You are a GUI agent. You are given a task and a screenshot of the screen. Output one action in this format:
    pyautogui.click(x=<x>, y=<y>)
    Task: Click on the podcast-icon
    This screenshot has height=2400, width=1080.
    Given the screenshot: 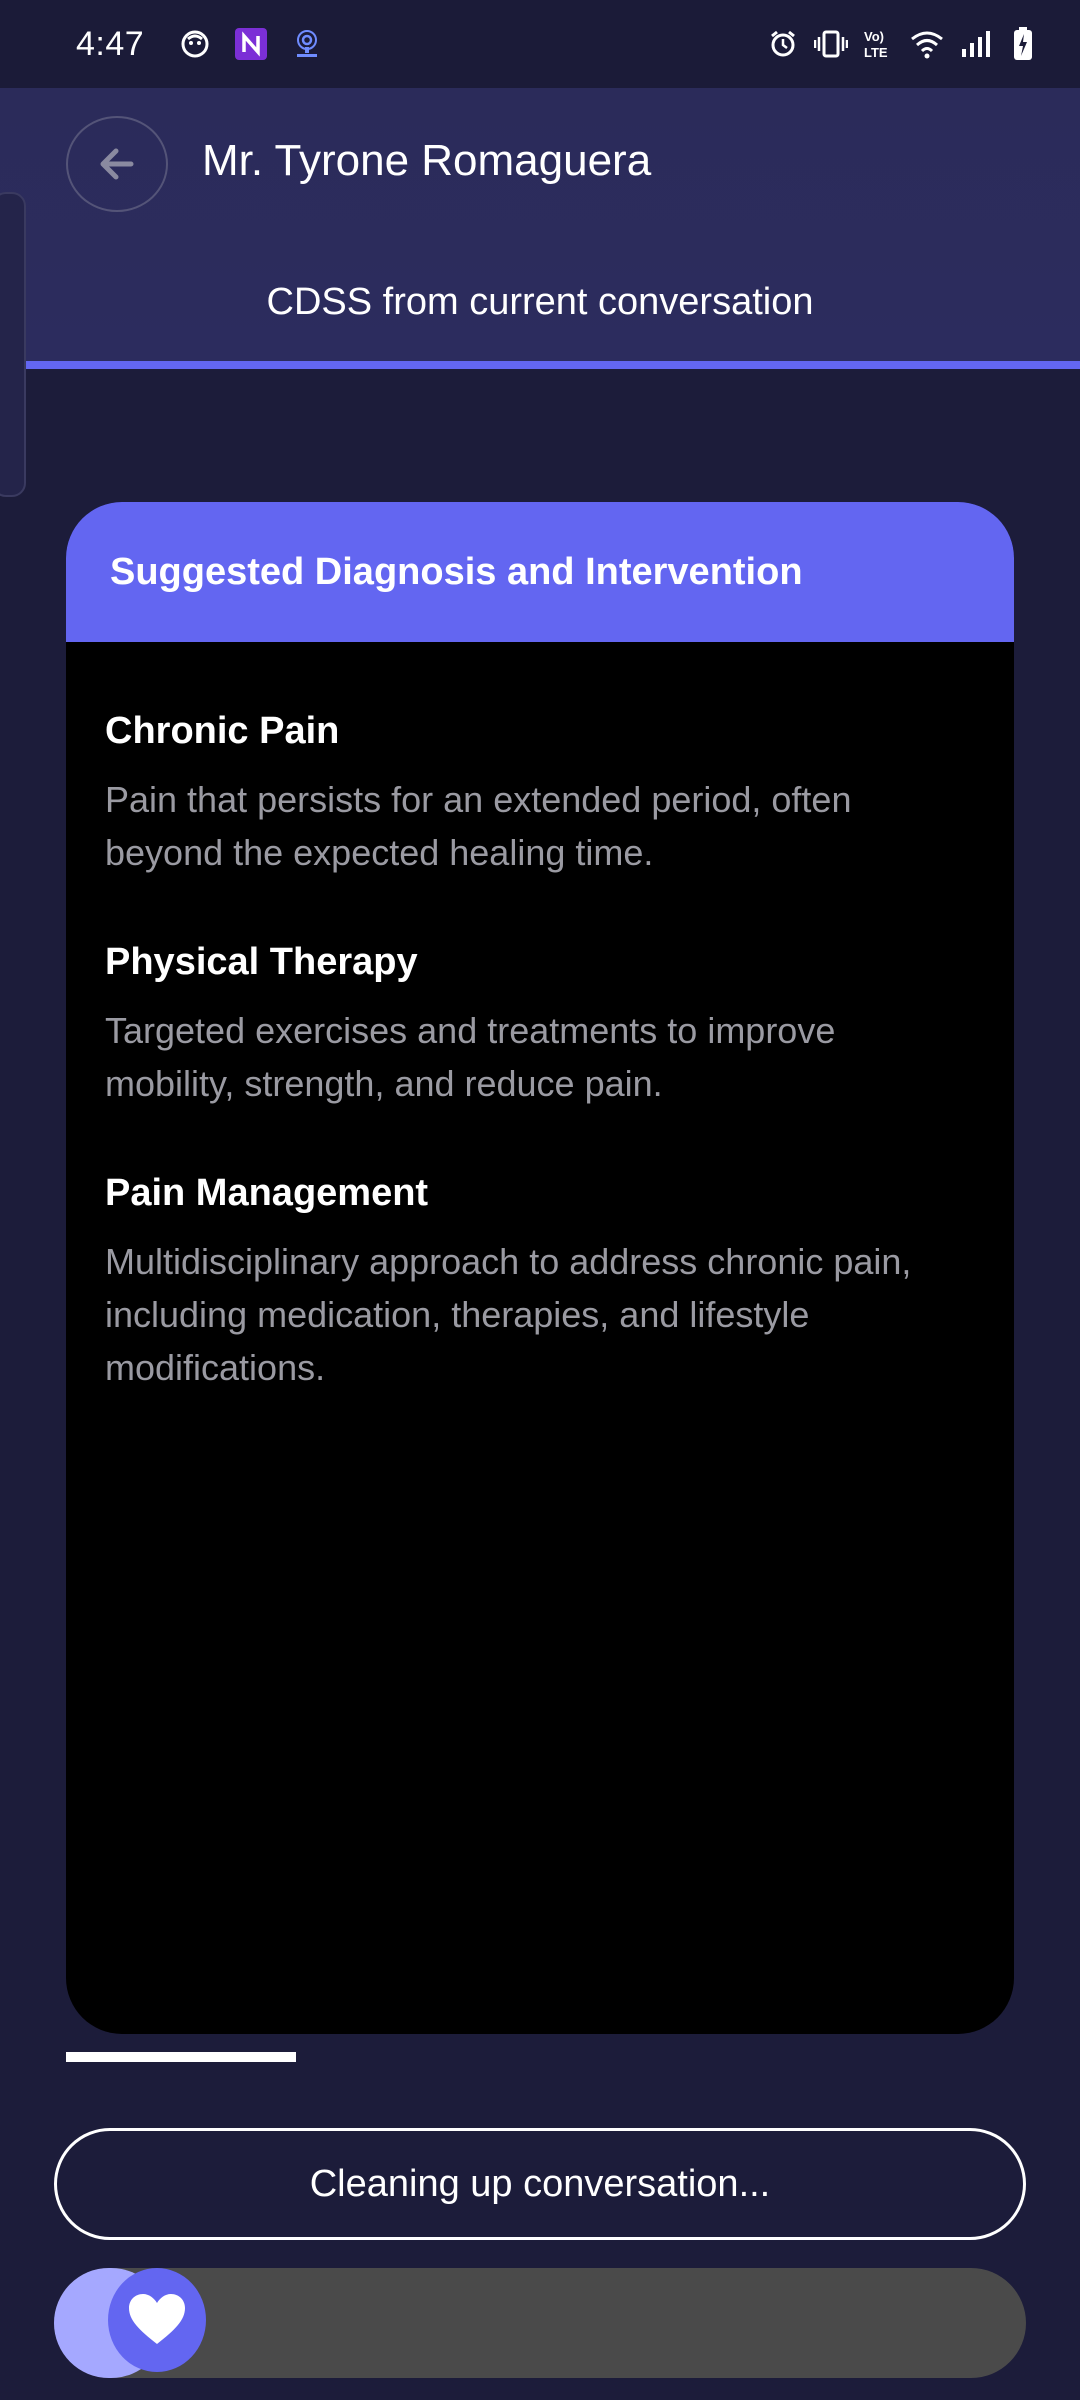 What is the action you would take?
    pyautogui.click(x=307, y=44)
    